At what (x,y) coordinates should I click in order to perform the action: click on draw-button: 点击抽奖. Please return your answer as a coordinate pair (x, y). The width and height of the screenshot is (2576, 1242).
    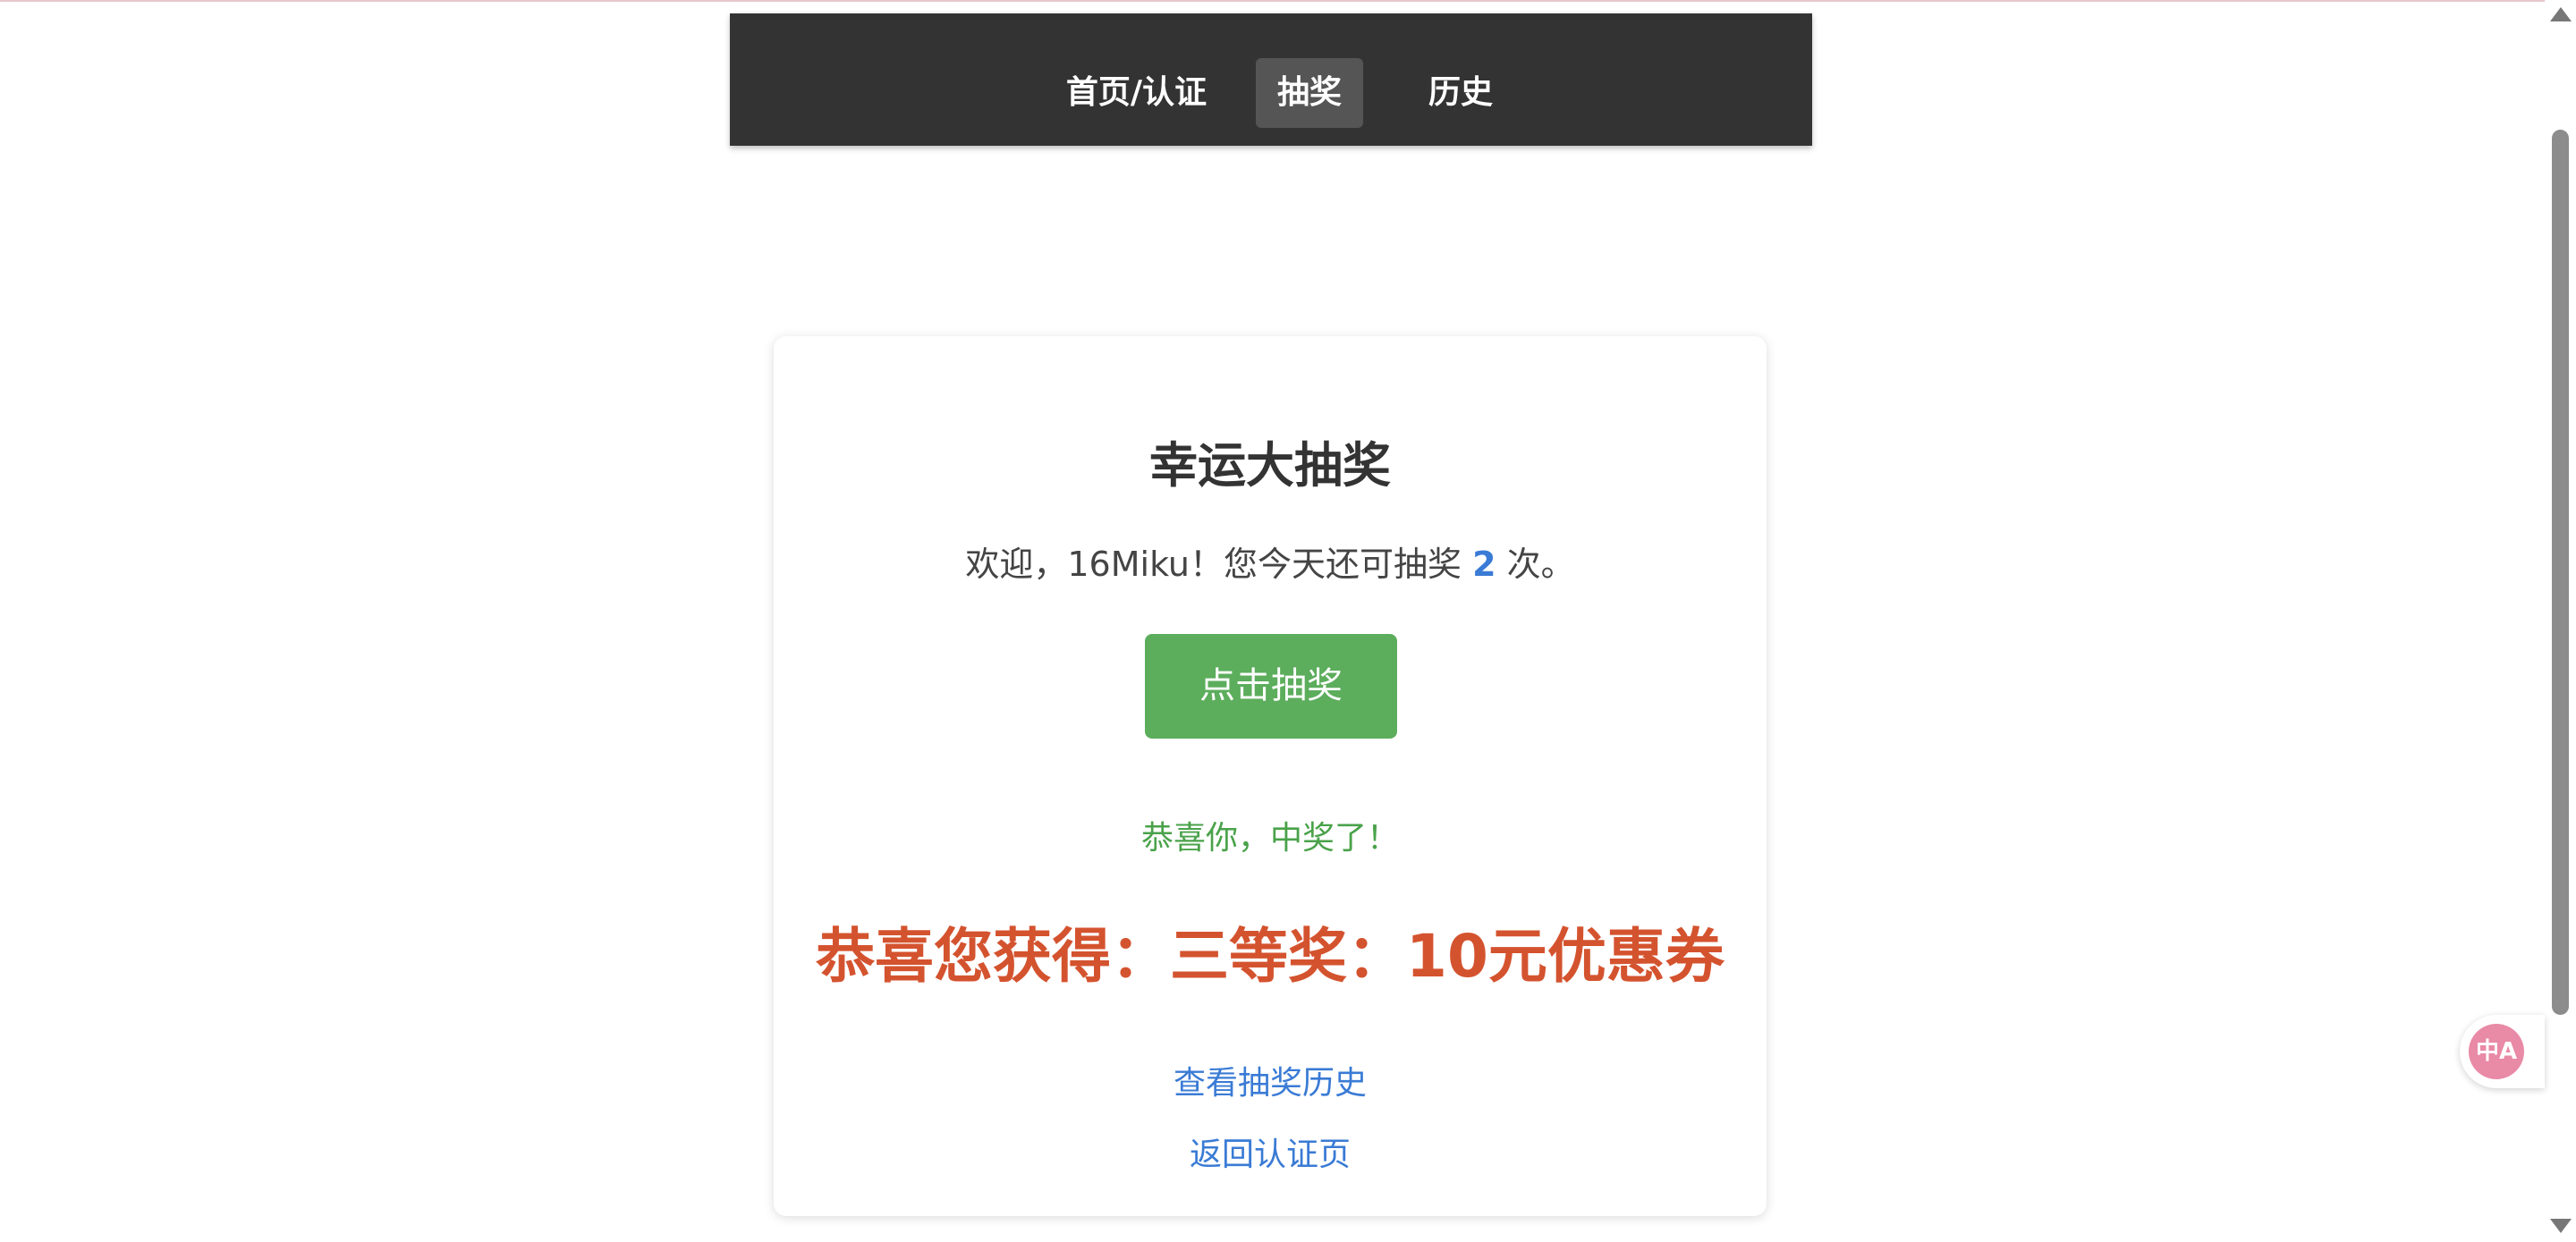
    Looking at the image, I should click on (1271, 686).